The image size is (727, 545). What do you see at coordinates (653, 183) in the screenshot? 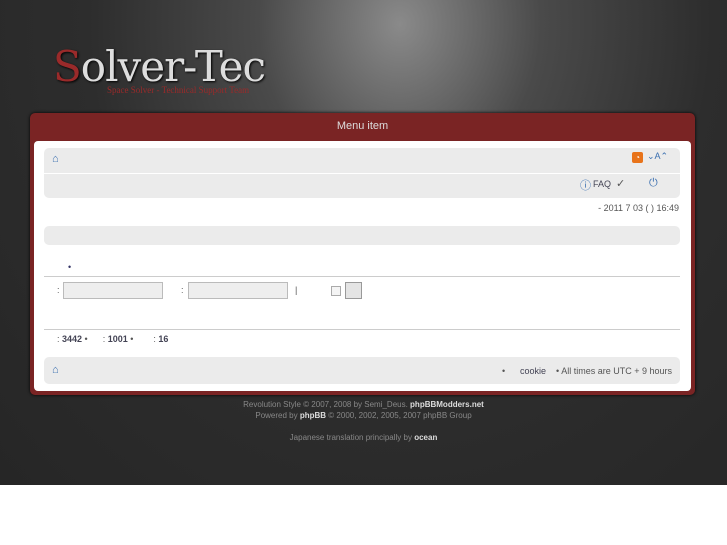
I see `login-icon: ⏻` at bounding box center [653, 183].